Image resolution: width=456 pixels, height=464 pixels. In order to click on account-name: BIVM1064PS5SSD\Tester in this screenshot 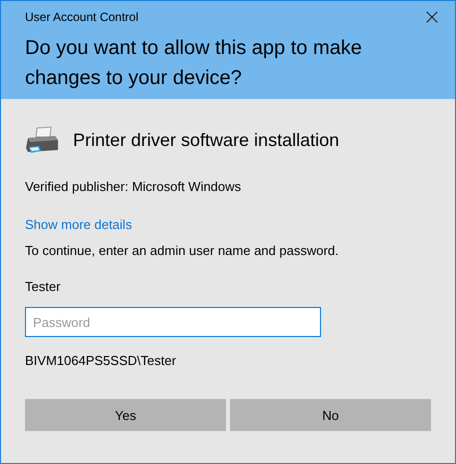, I will do `click(101, 360)`.